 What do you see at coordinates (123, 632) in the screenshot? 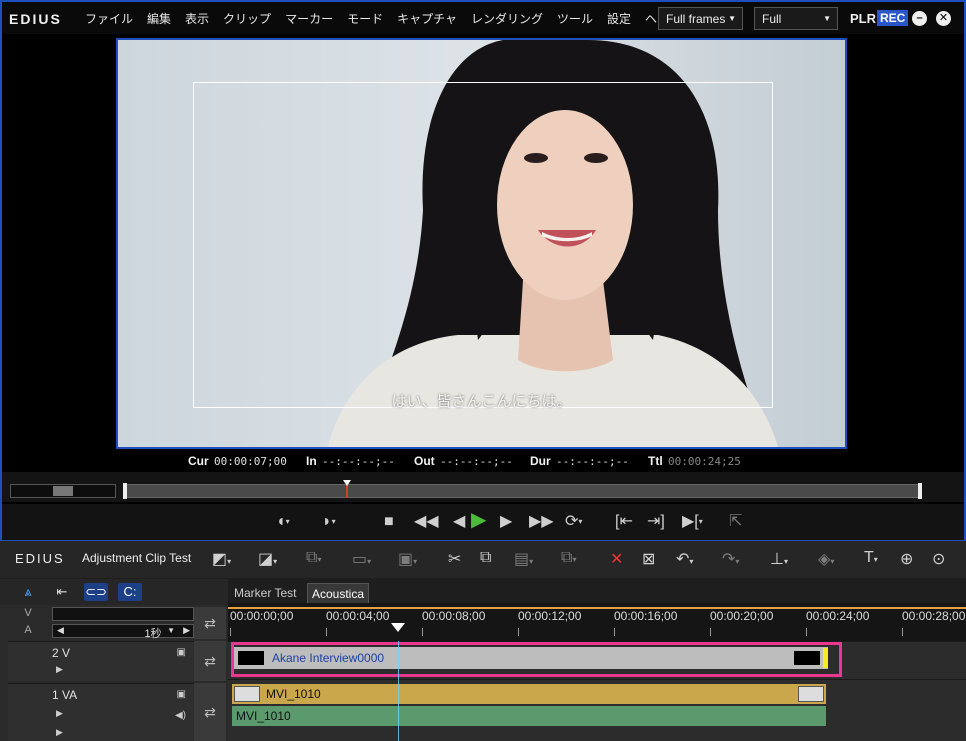
I see `zoom-selector: ◀ 1秒 ▼ ▶` at bounding box center [123, 632].